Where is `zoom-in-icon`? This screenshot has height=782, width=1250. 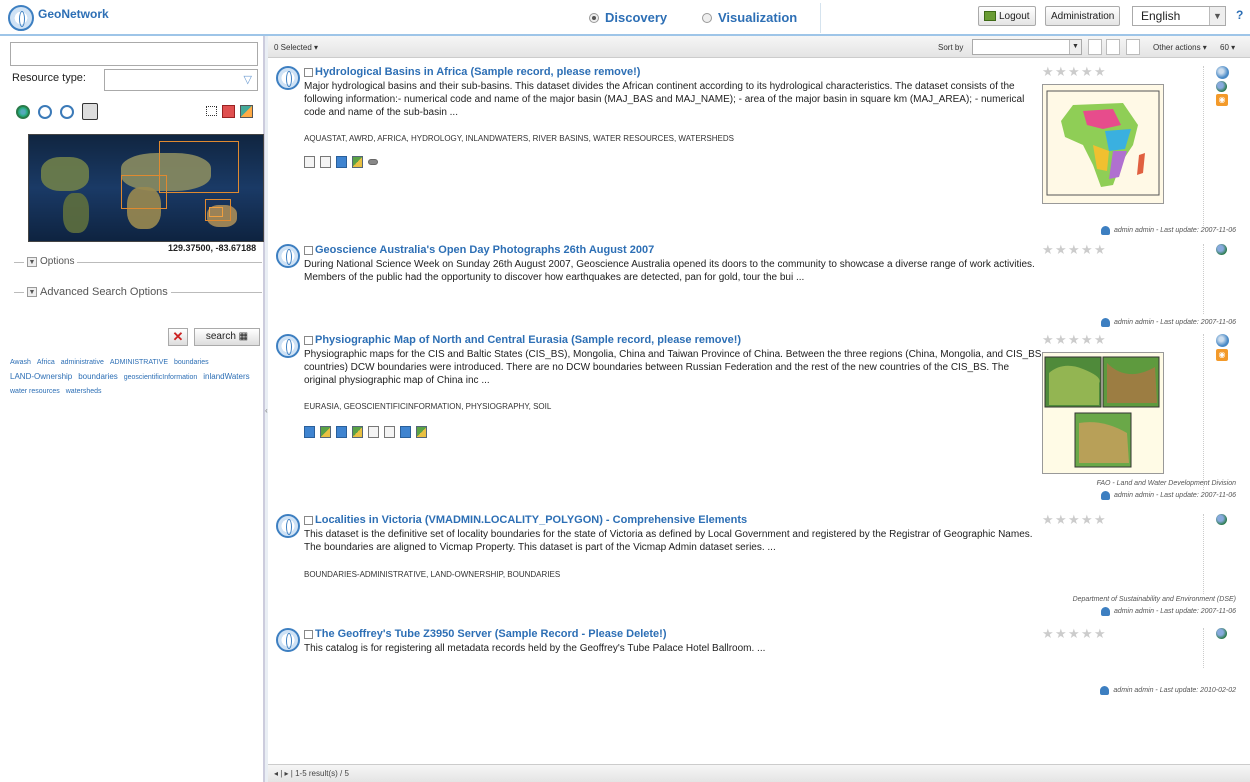
zoom-in-icon is located at coordinates (45, 112).